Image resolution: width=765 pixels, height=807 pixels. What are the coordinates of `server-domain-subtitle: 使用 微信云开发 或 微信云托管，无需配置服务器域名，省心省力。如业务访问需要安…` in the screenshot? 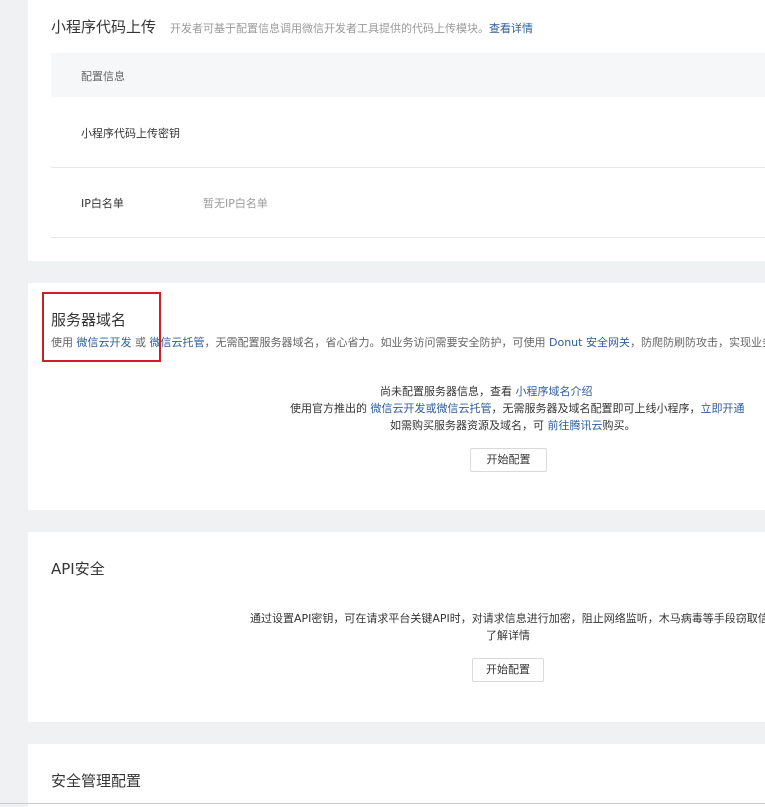 It's located at (408, 342).